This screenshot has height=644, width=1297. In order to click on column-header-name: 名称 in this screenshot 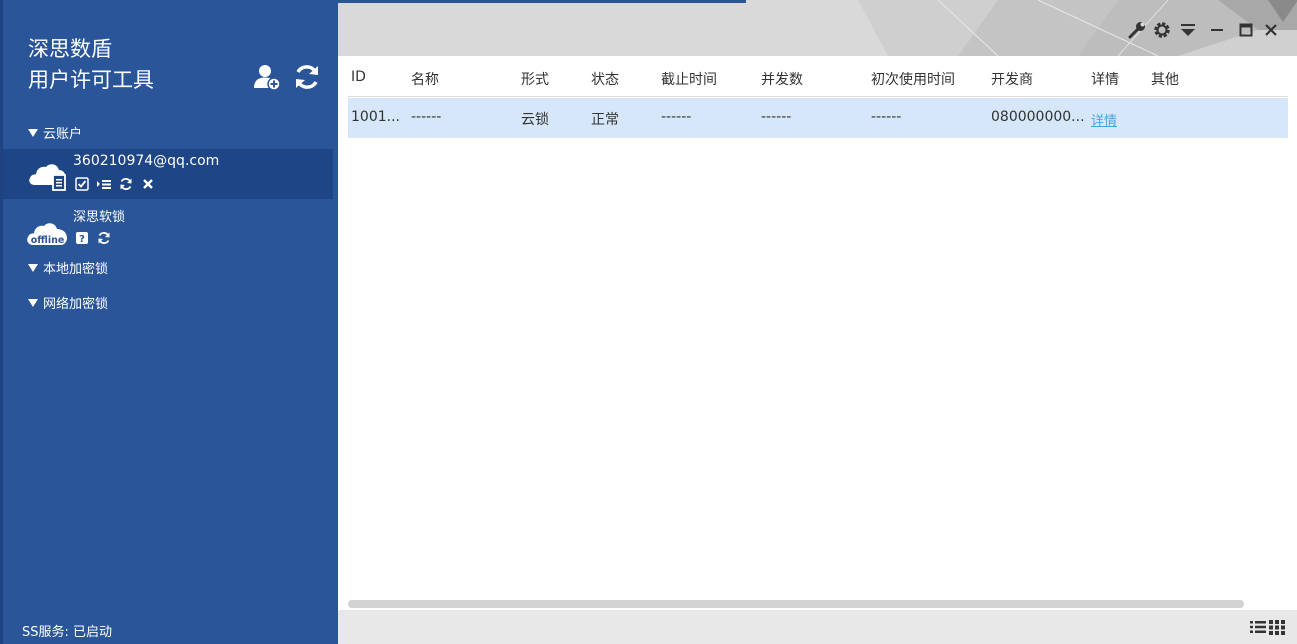, I will do `click(425, 79)`.